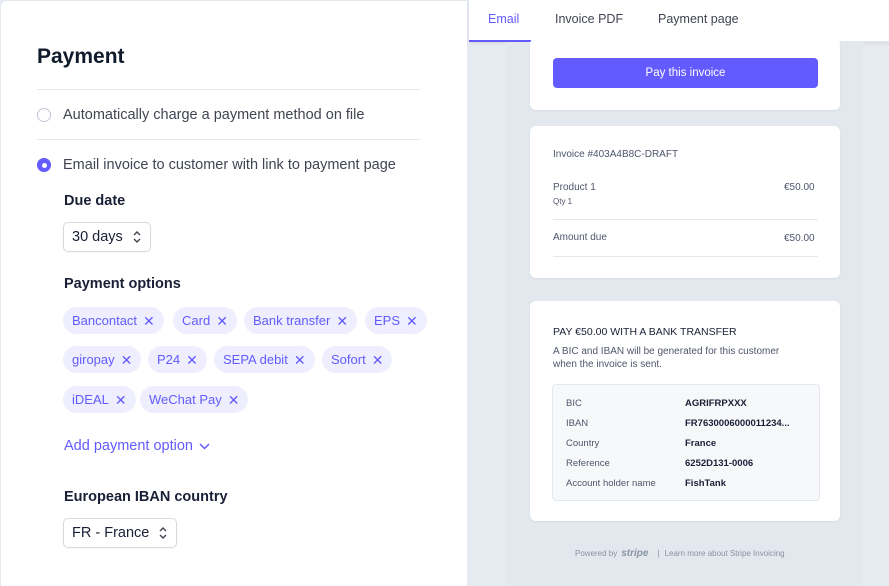 This screenshot has width=889, height=586. What do you see at coordinates (105, 320) in the screenshot?
I see `chip-label: Bancontact` at bounding box center [105, 320].